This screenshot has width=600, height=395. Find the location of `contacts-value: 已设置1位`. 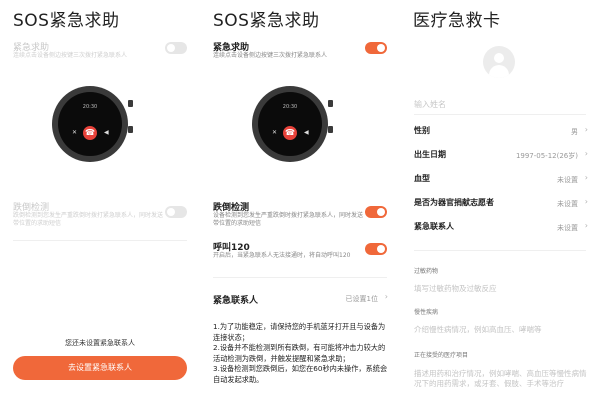

contacts-value: 已设置1位 is located at coordinates (361, 299).